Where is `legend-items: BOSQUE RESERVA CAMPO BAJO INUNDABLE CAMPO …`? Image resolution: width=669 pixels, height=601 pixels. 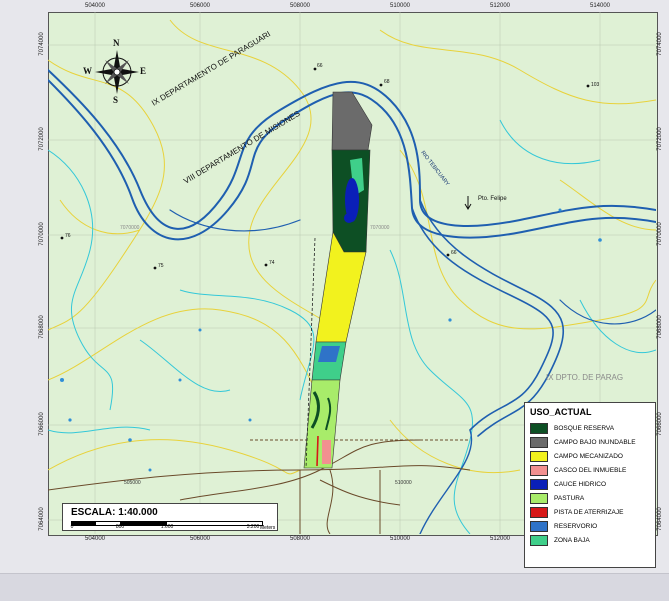 legend-items: BOSQUE RESERVA CAMPO BAJO INUNDABLE CAMPO … is located at coordinates (590, 484).